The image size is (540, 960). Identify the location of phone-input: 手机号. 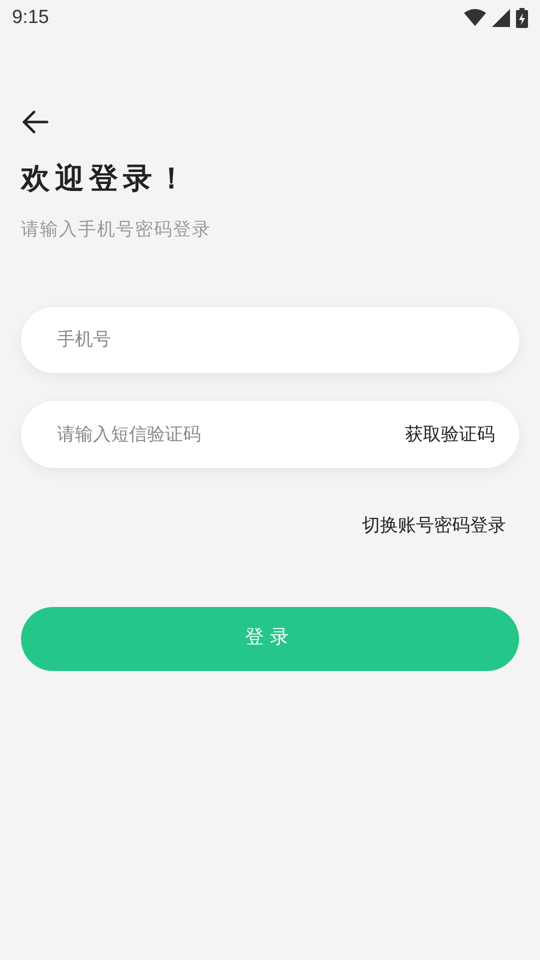
(270, 339).